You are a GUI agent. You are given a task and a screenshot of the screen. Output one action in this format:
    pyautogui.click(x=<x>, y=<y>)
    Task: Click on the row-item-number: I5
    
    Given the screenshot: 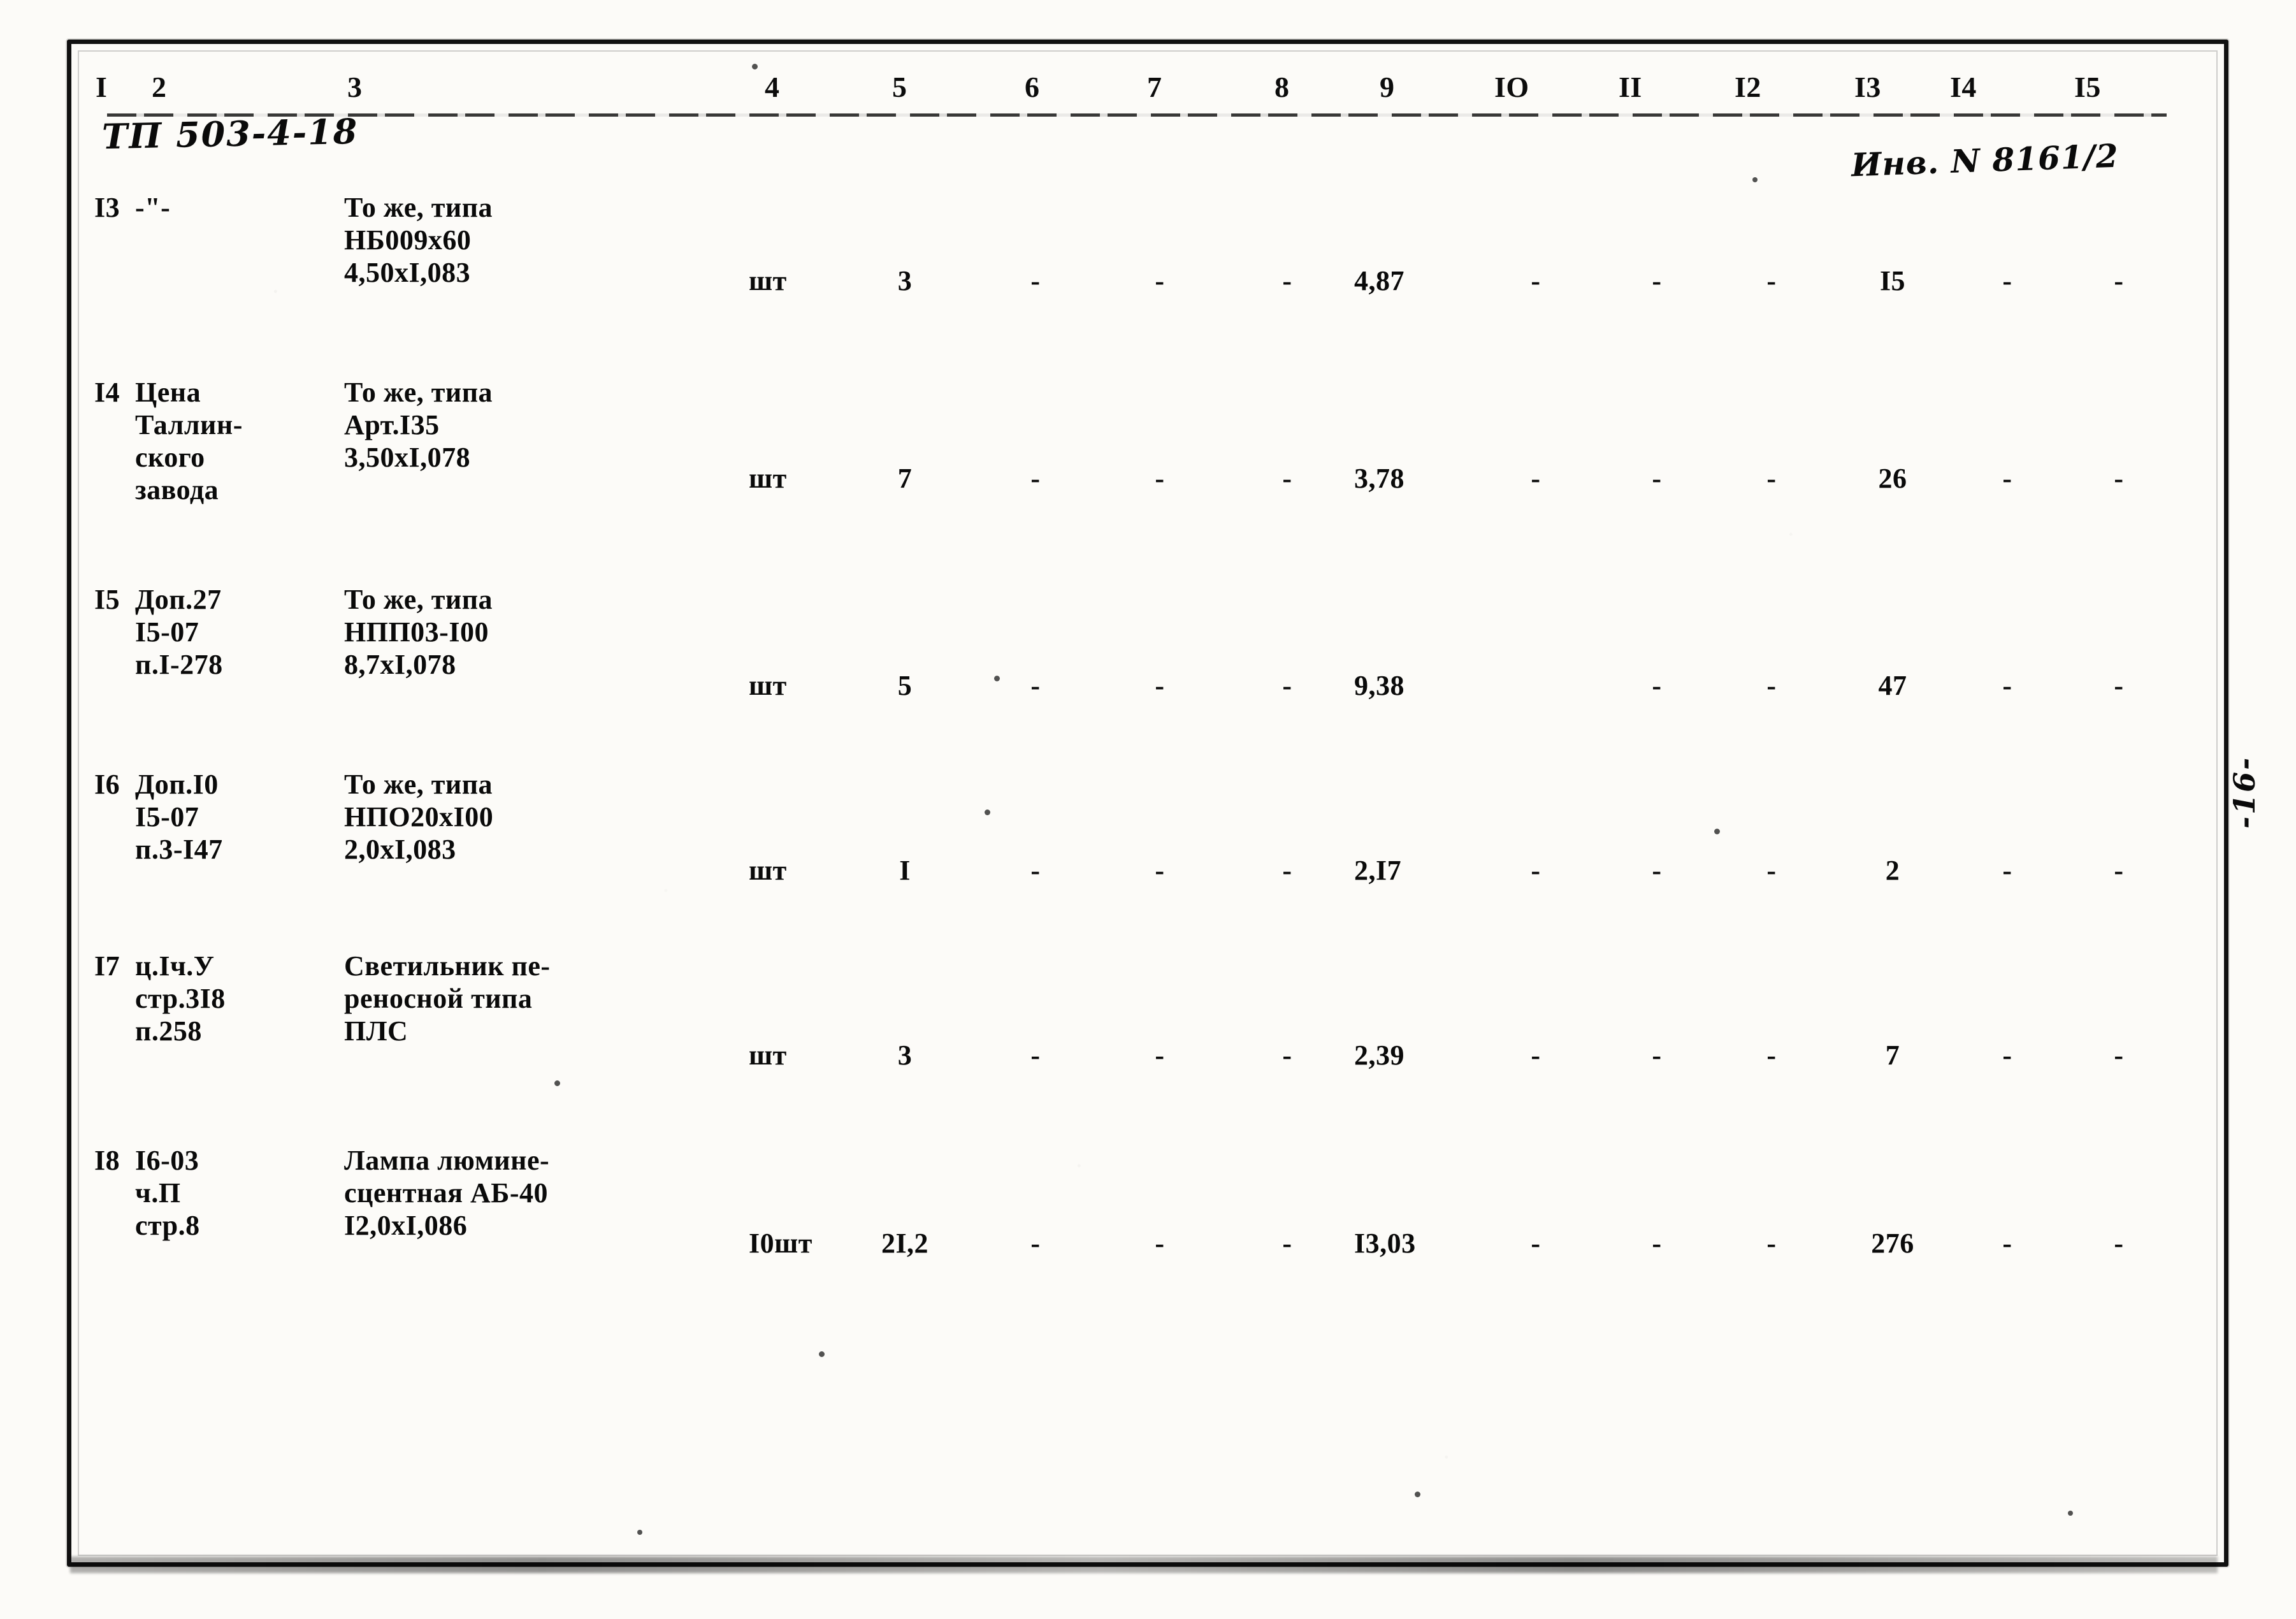 What is the action you would take?
    pyautogui.click(x=107, y=599)
    